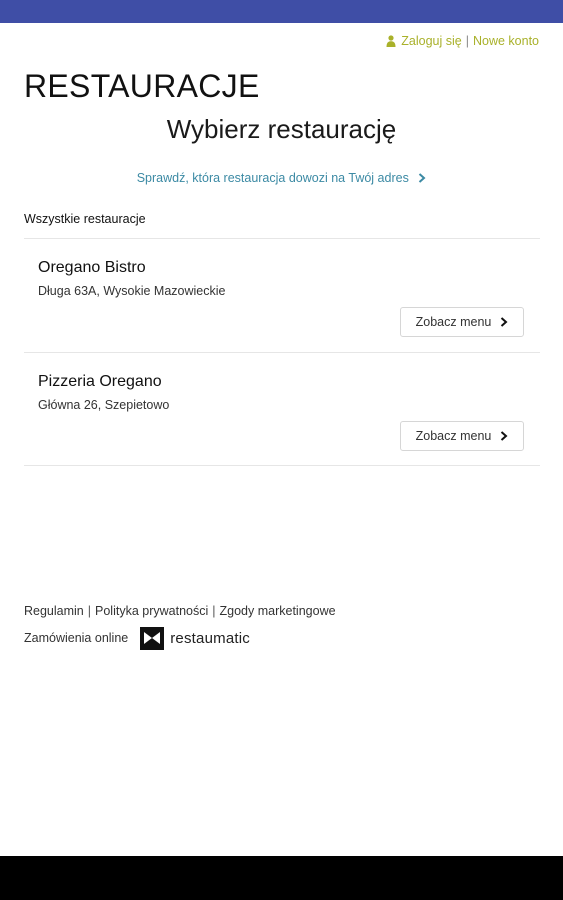  What do you see at coordinates (100, 381) in the screenshot?
I see `restaurant-name: Pizzeria Oregano` at bounding box center [100, 381].